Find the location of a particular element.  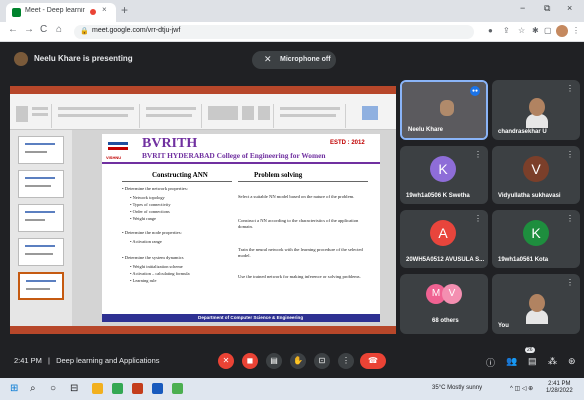

ppt-title-bar is located at coordinates (203, 90).